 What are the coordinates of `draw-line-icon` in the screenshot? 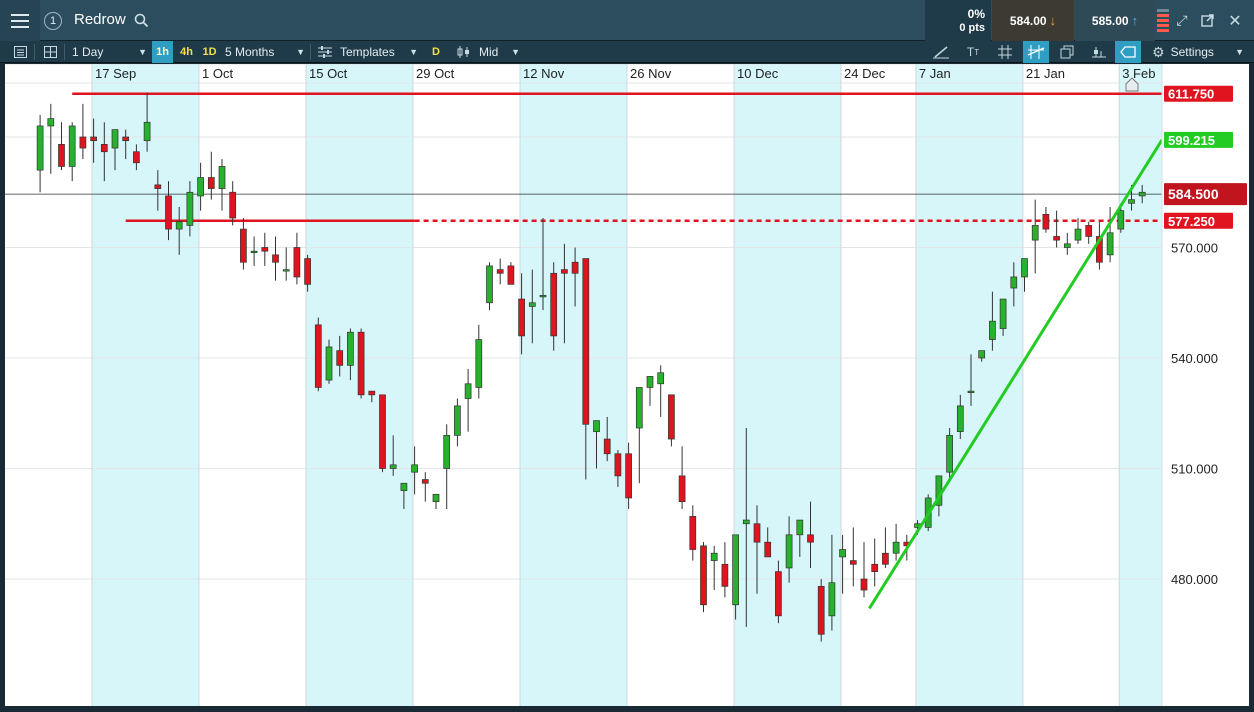 It's located at (941, 52).